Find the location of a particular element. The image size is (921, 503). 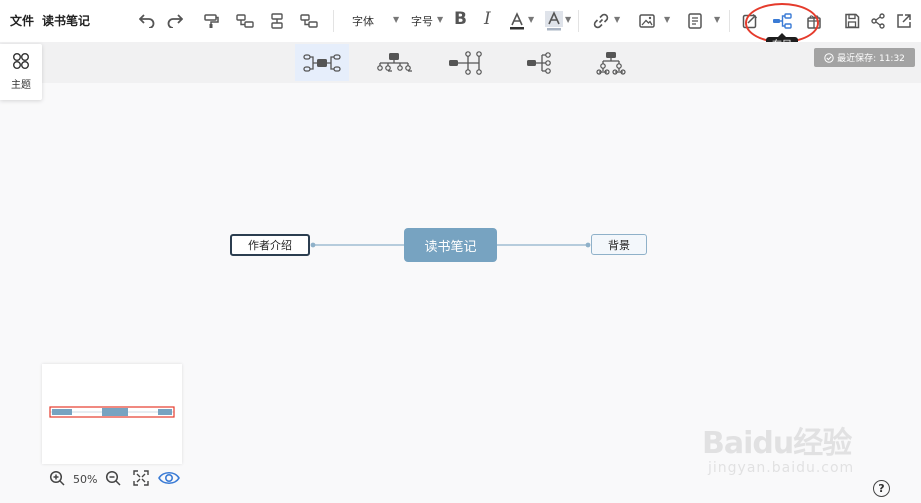

topic-root: 读书笔记 is located at coordinates (450, 245).